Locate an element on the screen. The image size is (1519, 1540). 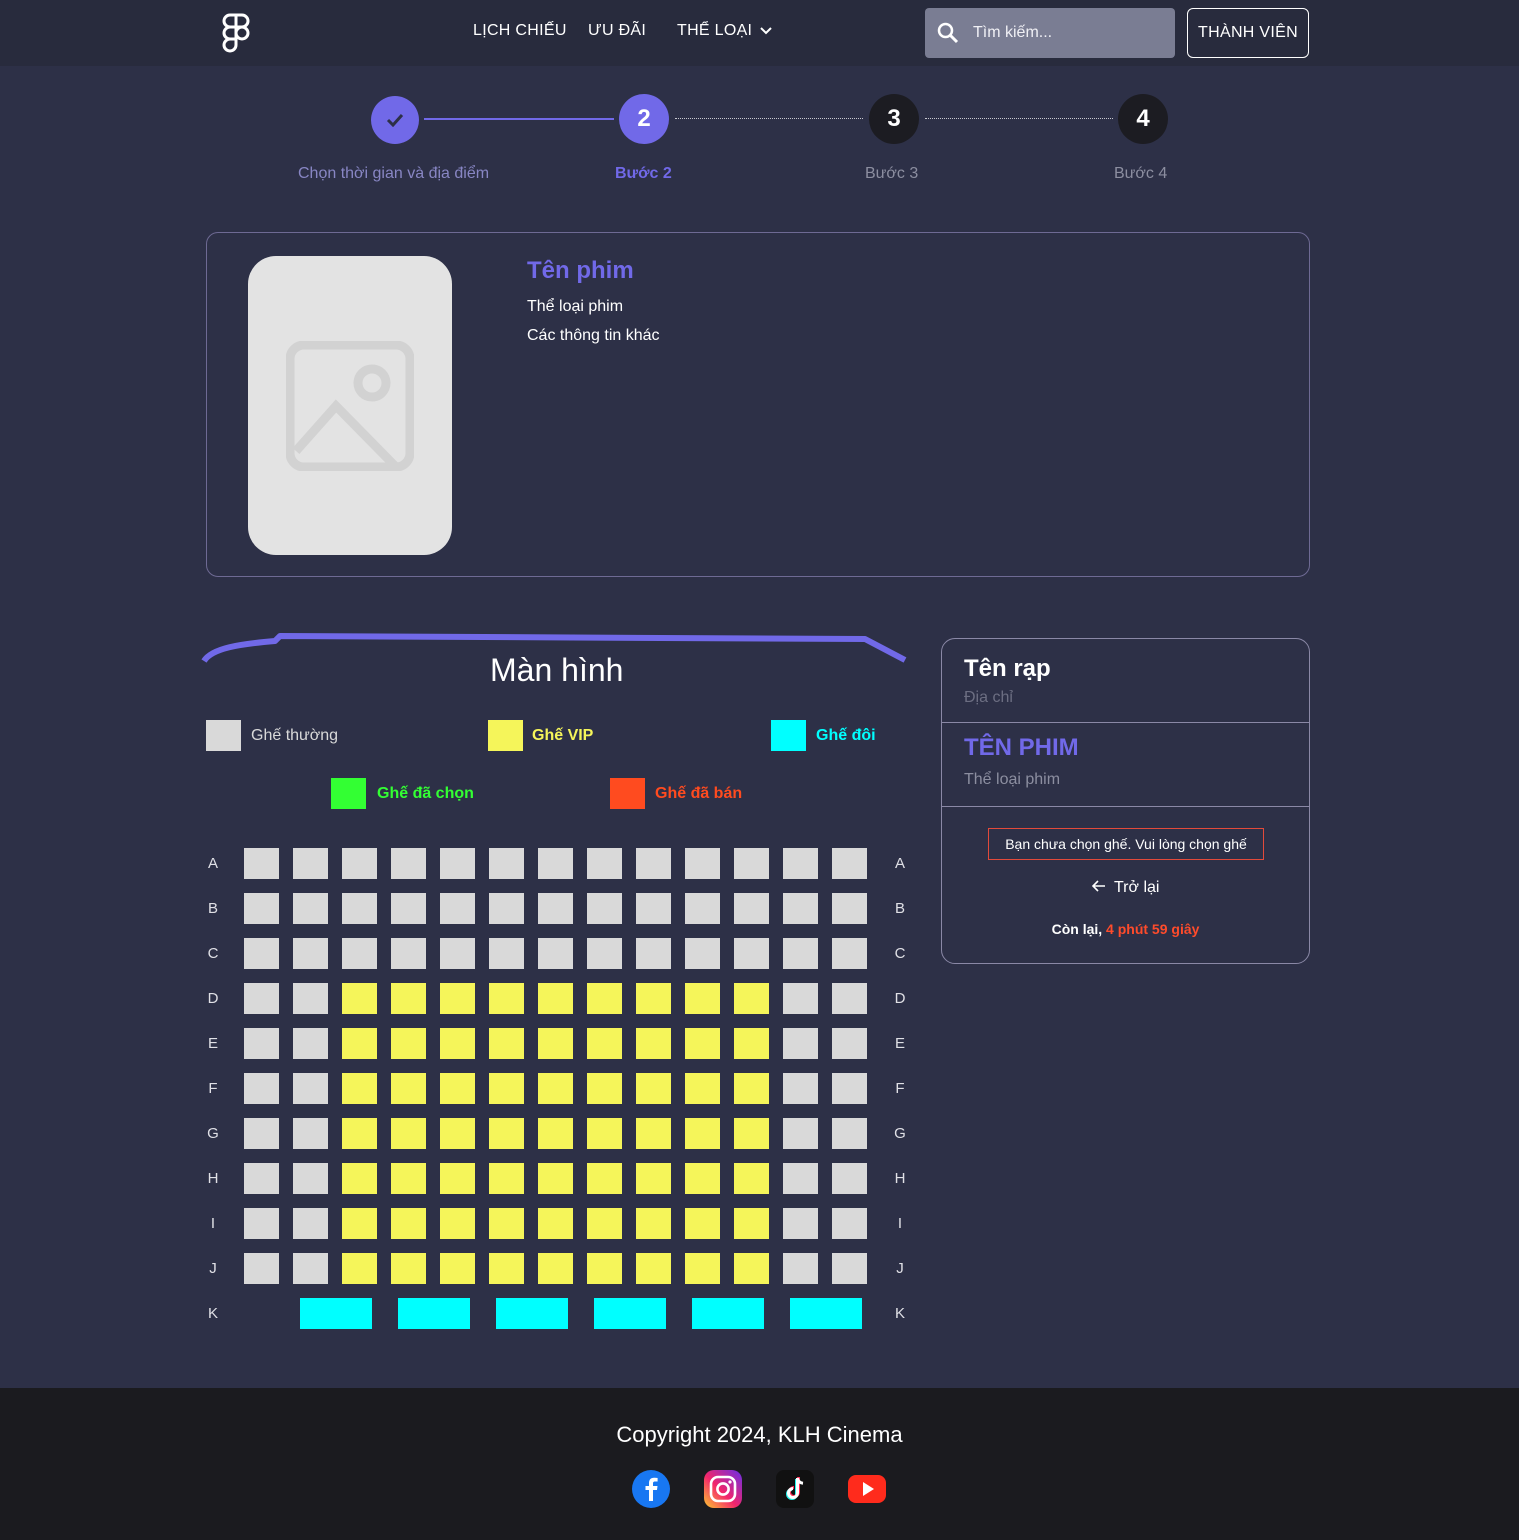
seat-J12 is located at coordinates (800, 1268).